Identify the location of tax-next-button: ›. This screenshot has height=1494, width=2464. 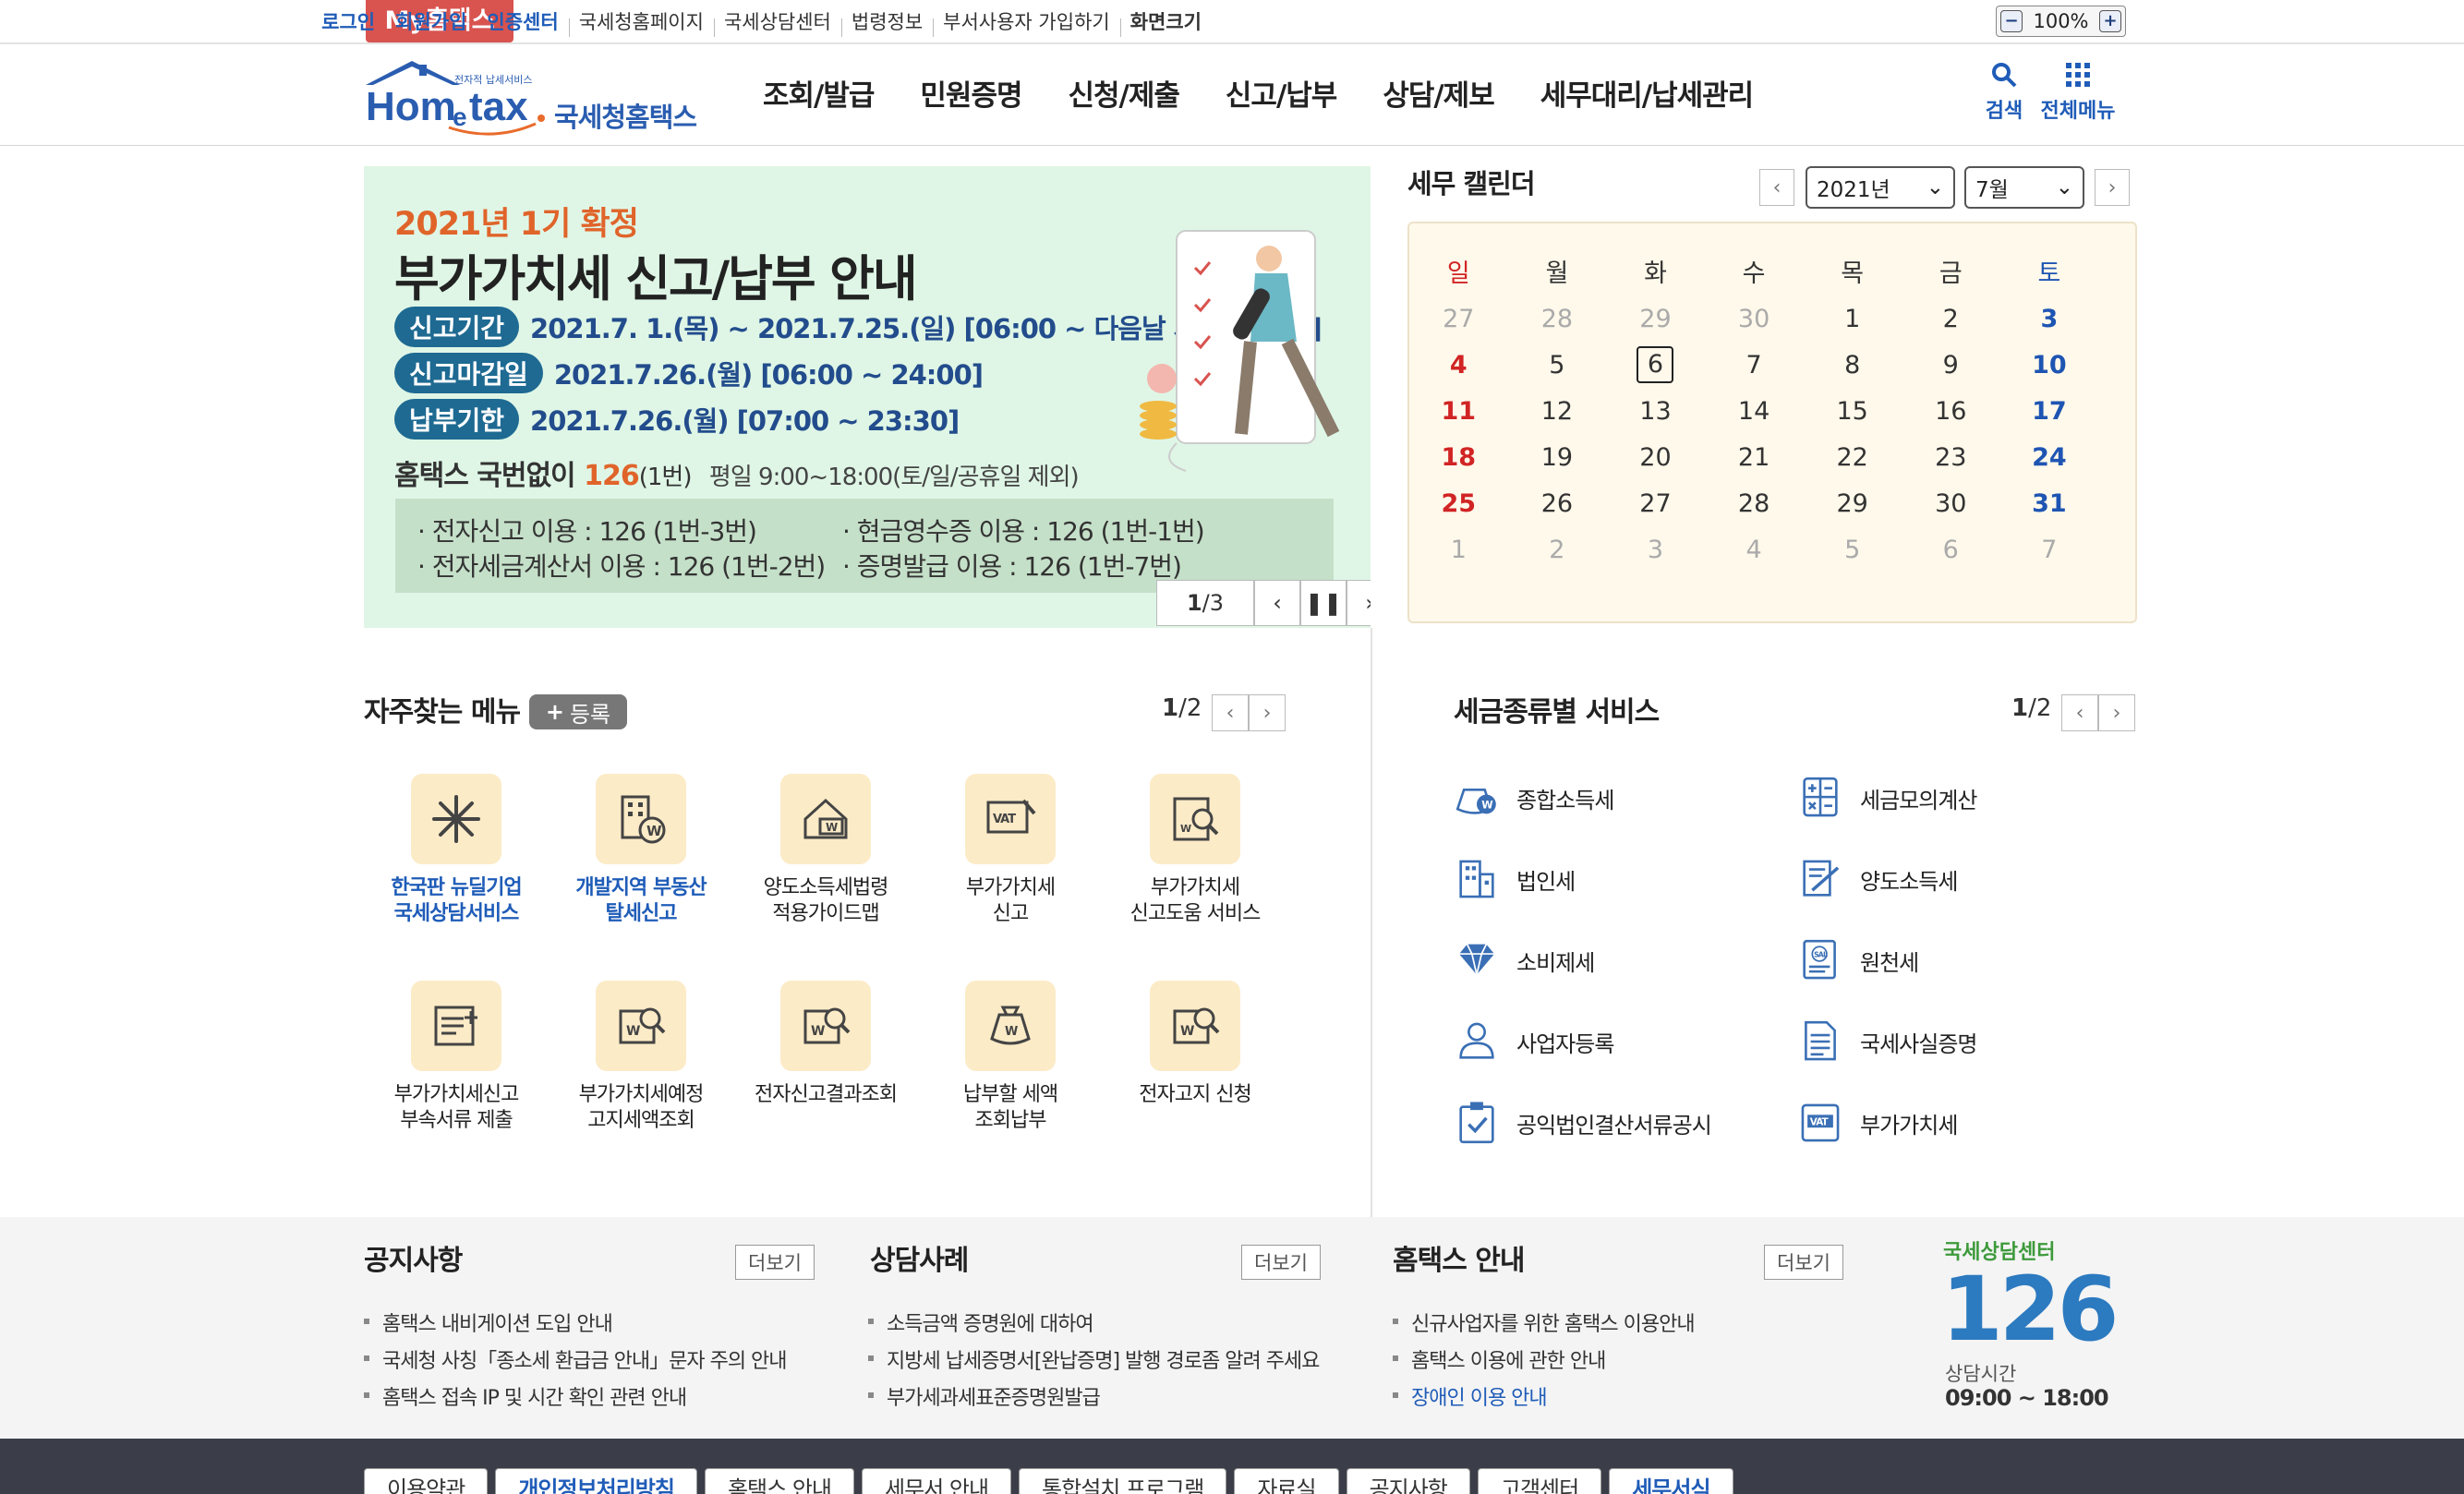
(2117, 712).